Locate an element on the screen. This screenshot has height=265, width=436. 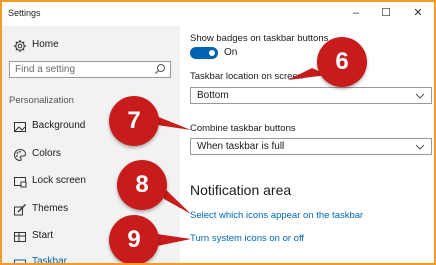
callout-6: 6 is located at coordinates (342, 62).